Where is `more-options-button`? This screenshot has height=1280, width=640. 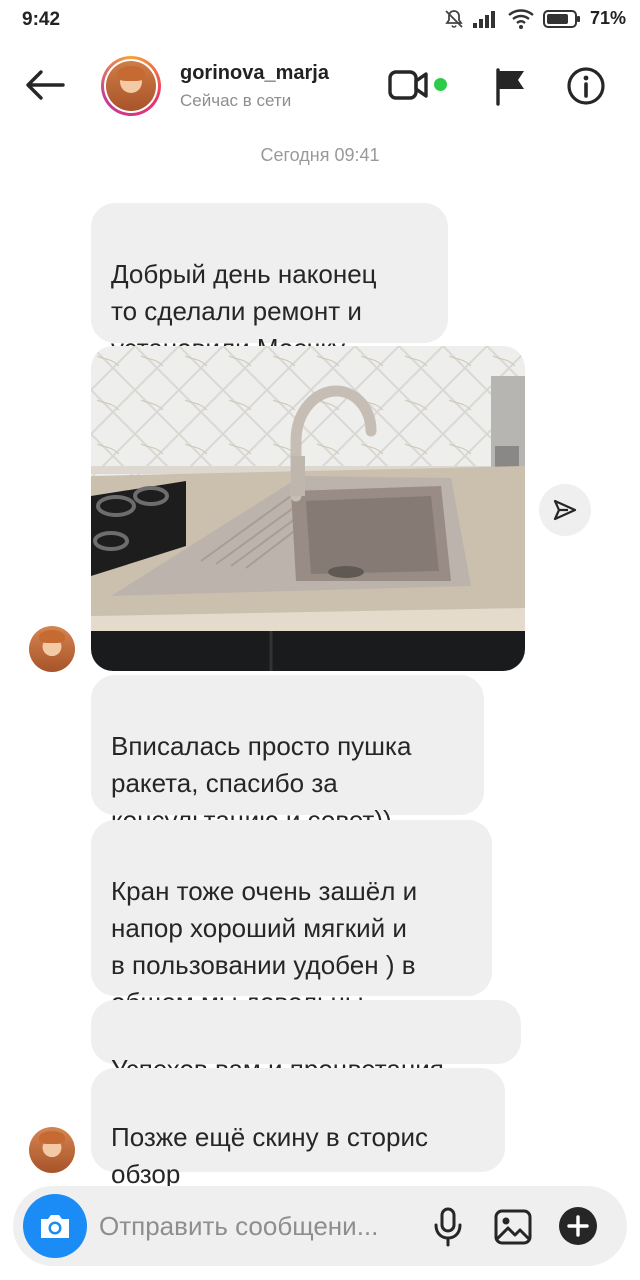
more-options-button is located at coordinates (578, 1226).